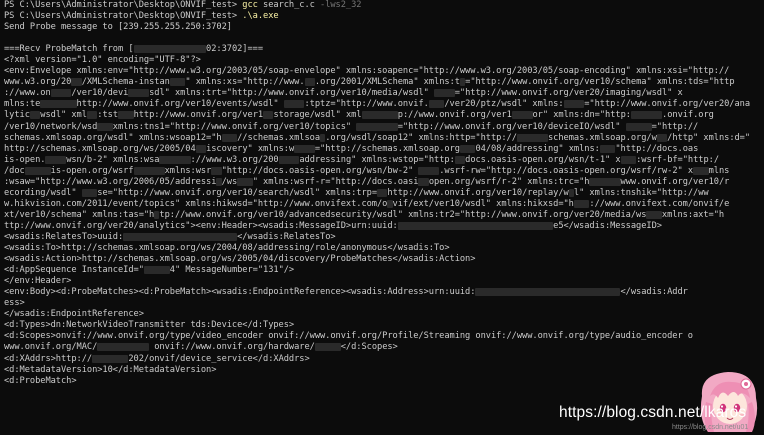 This screenshot has width=764, height=435. What do you see at coordinates (320, 170) in the screenshot?
I see `output-text: "http://docs.oasis-open.org/wsn/bw-2"` at bounding box center [320, 170].